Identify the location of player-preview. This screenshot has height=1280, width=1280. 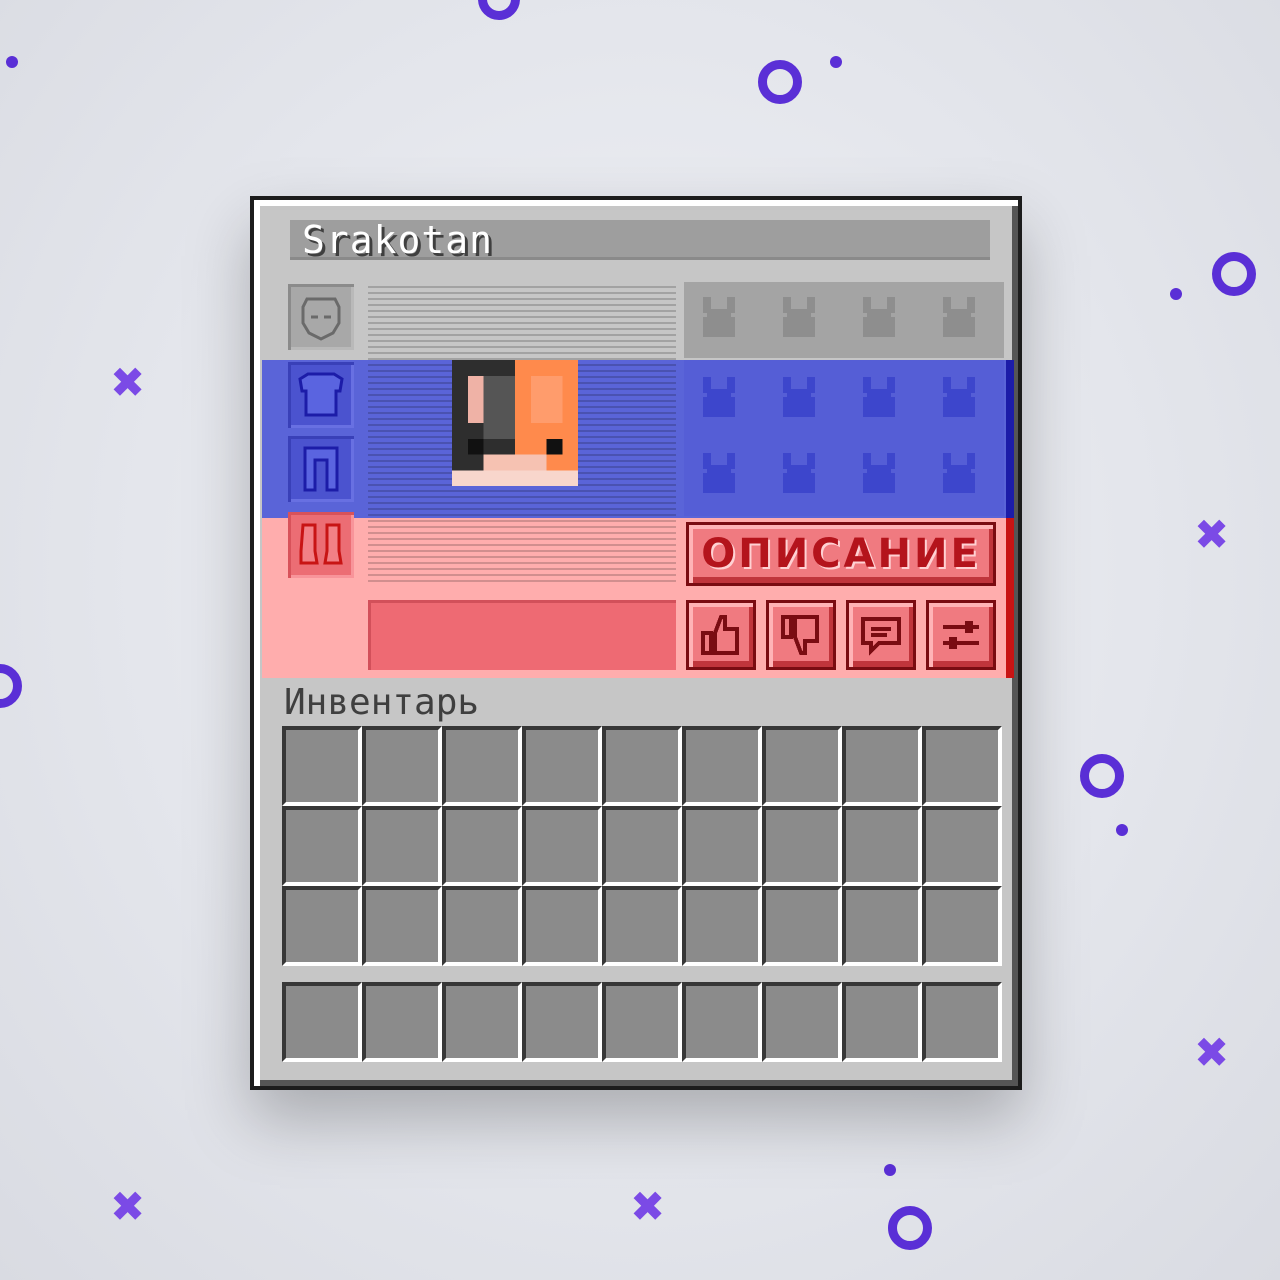
(522, 432).